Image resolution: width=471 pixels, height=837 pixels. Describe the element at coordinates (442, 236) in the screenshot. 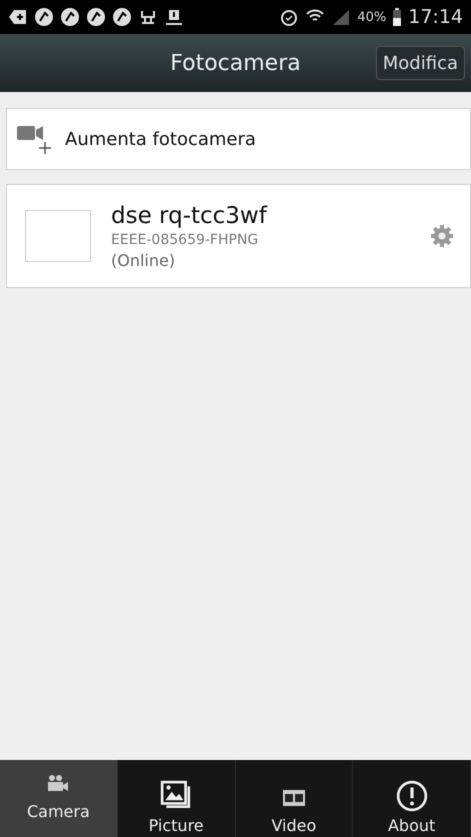

I see `settings-icon` at that location.